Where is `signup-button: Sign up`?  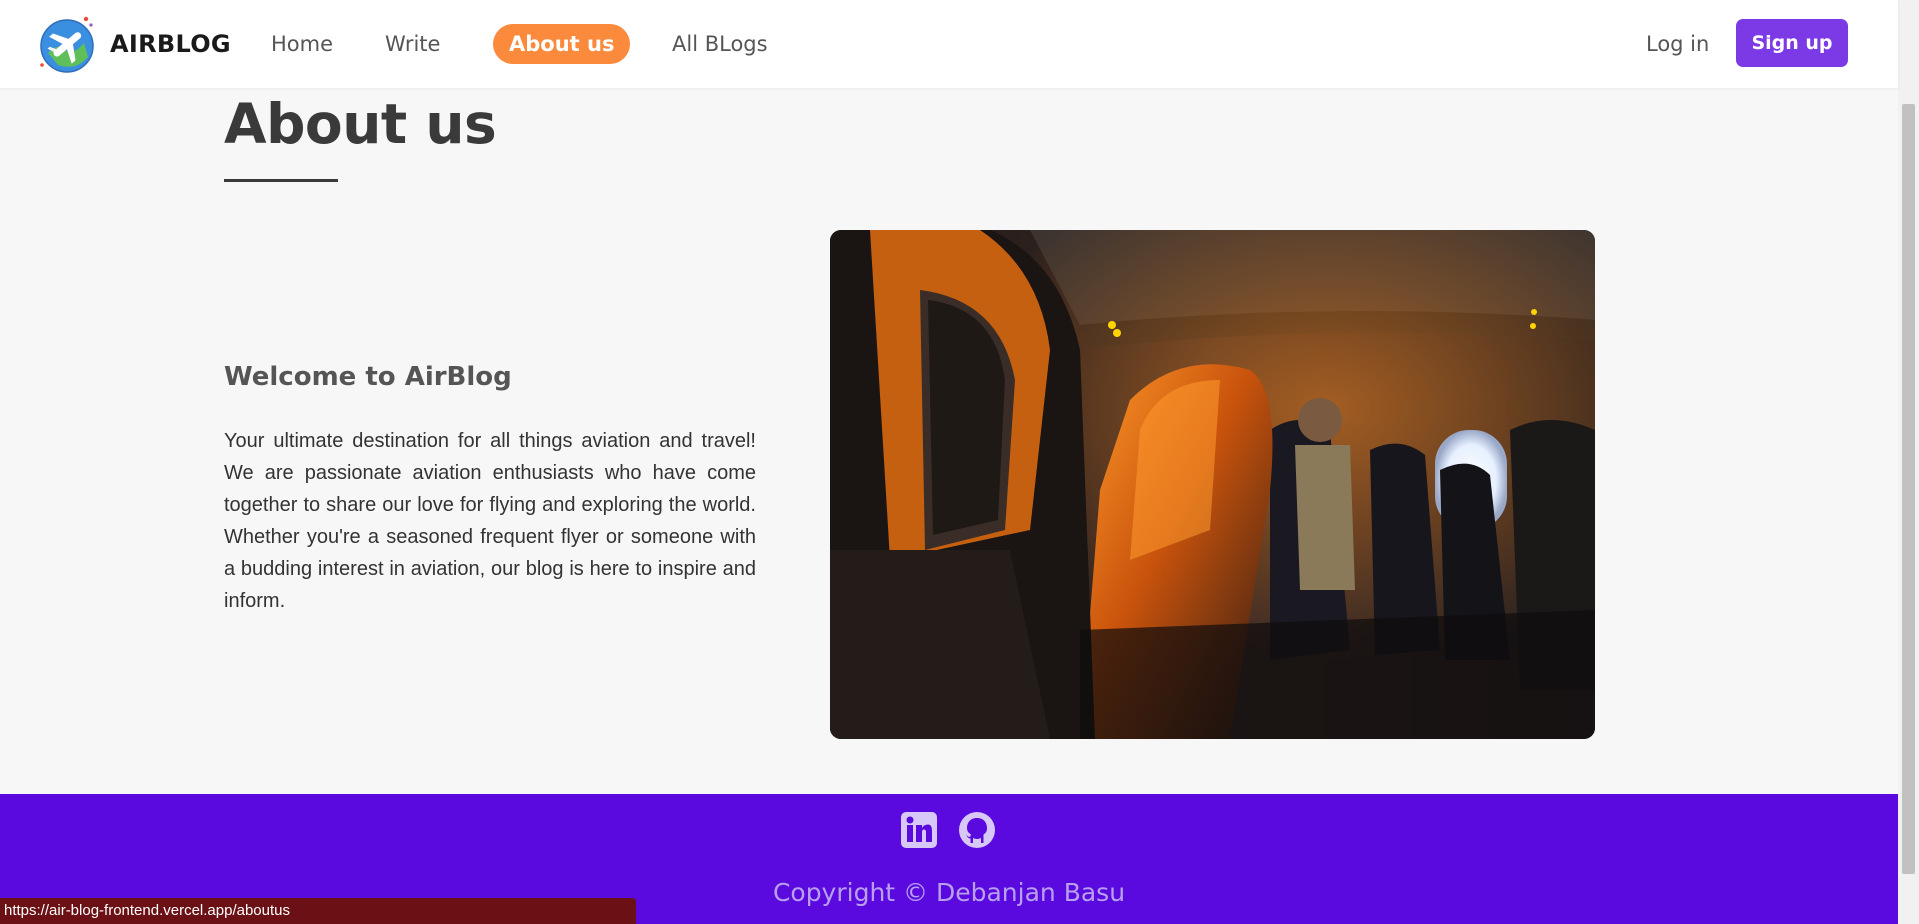
signup-button: Sign up is located at coordinates (1792, 43).